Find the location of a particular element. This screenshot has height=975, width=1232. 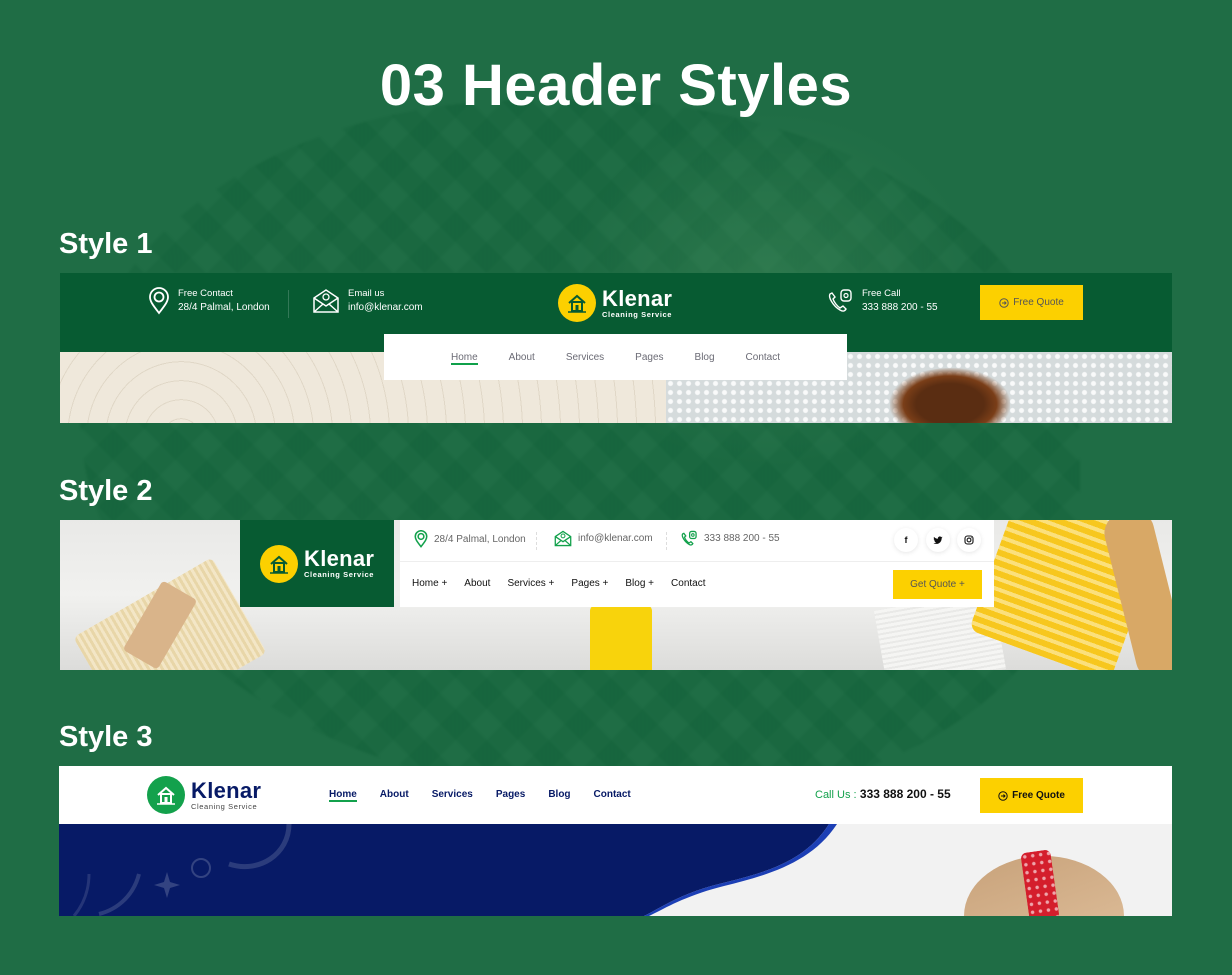

twitter-icon is located at coordinates (938, 540).